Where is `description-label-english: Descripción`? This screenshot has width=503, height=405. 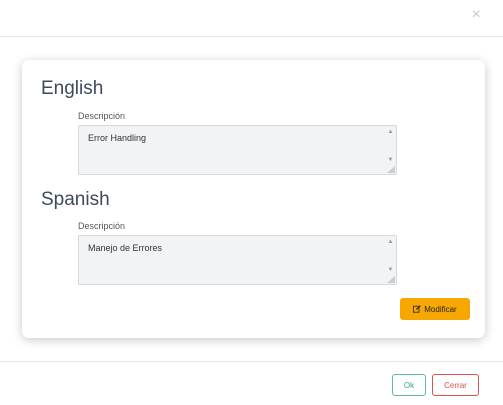
description-label-english: Descripción is located at coordinates (102, 116).